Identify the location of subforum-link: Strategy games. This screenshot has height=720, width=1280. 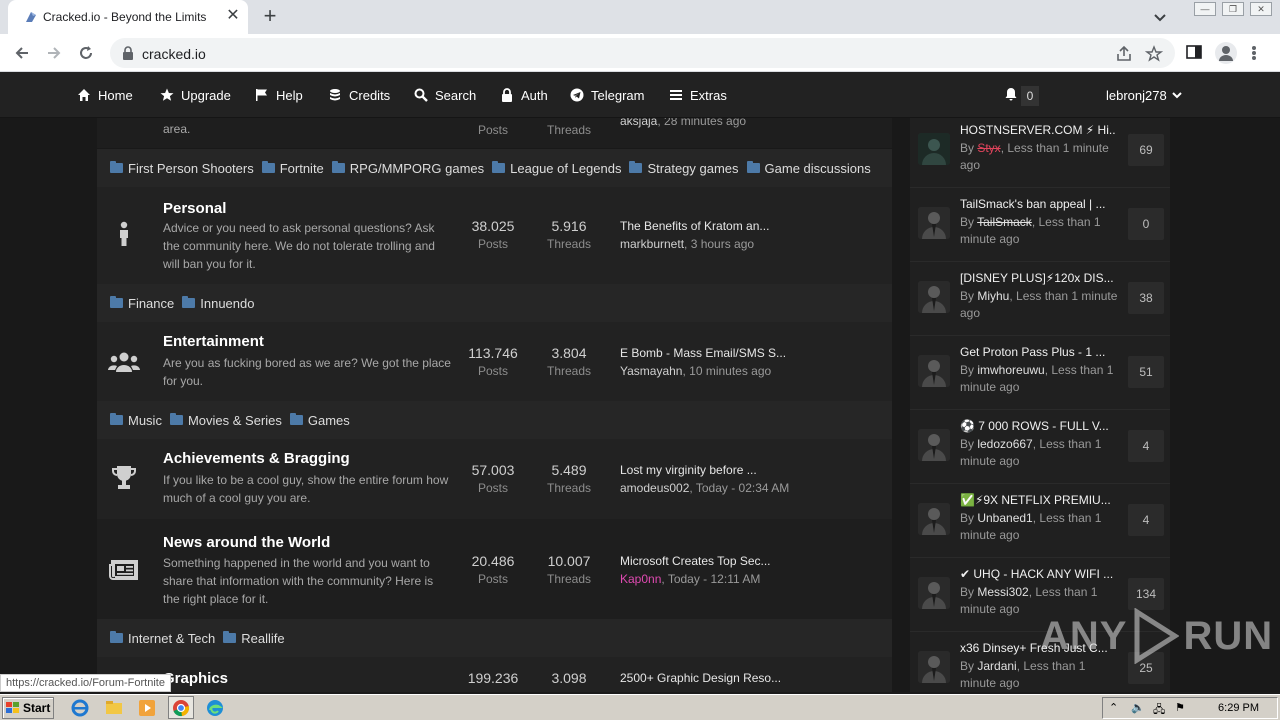
(684, 168).